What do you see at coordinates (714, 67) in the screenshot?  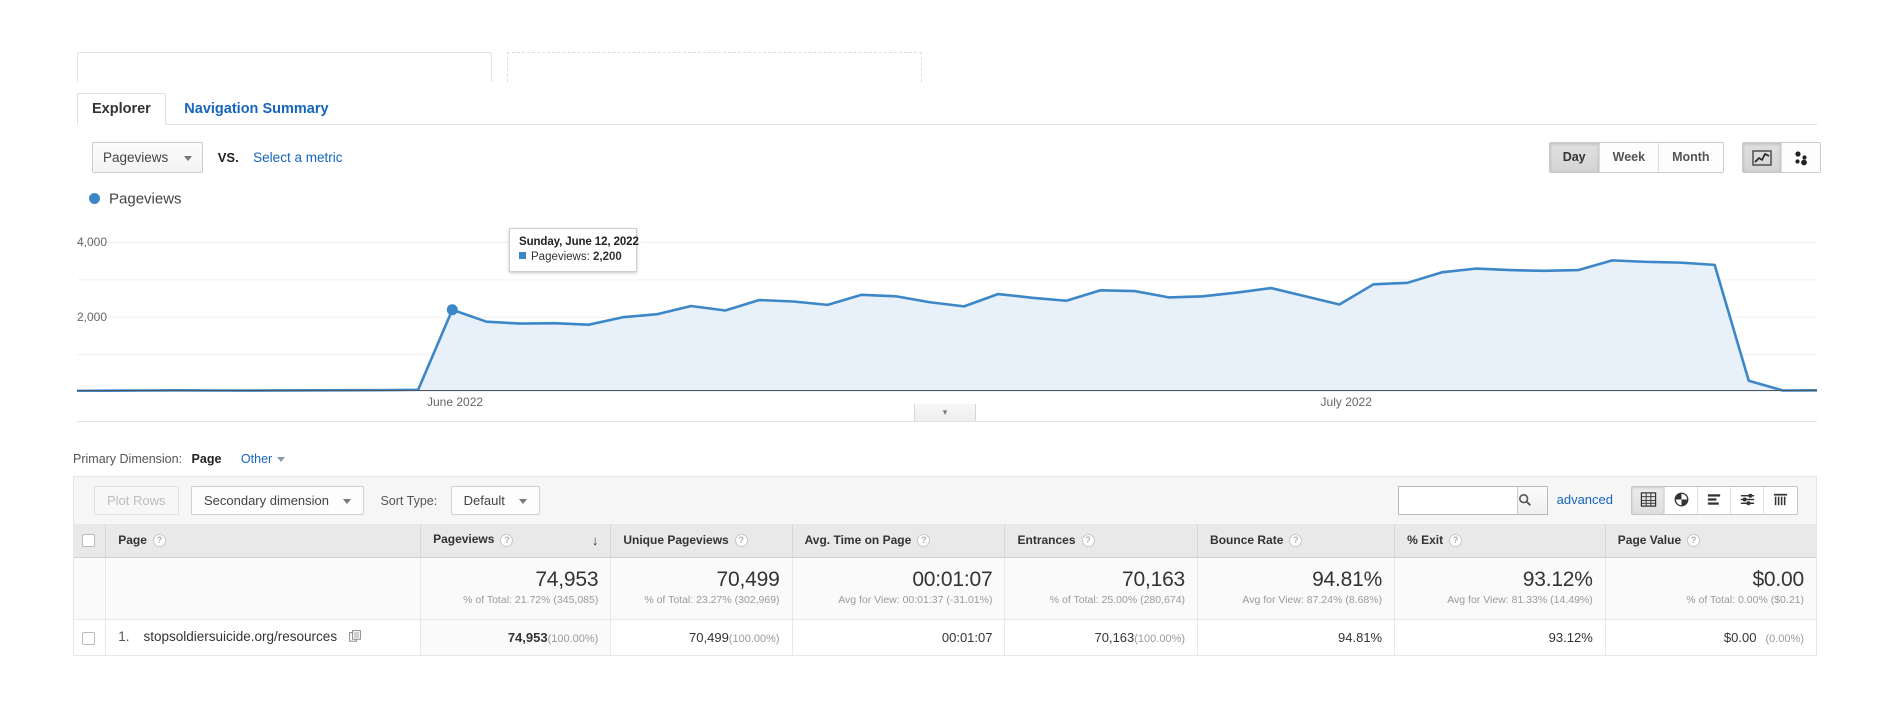 I see `dashed-box-stub` at bounding box center [714, 67].